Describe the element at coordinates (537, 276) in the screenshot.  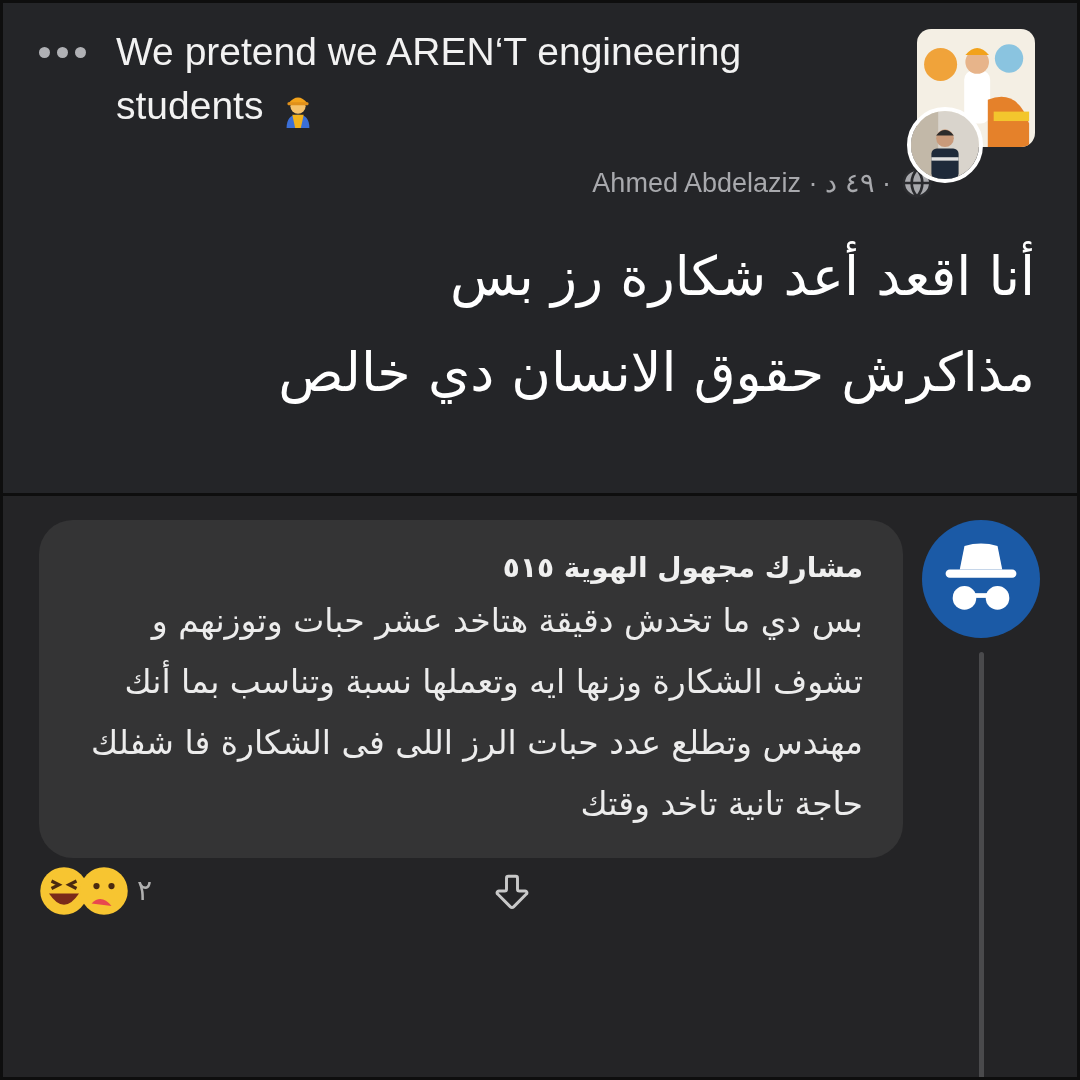
I see `post-text-line: أنا اقعد أعد شكارة رز بس` at that location.